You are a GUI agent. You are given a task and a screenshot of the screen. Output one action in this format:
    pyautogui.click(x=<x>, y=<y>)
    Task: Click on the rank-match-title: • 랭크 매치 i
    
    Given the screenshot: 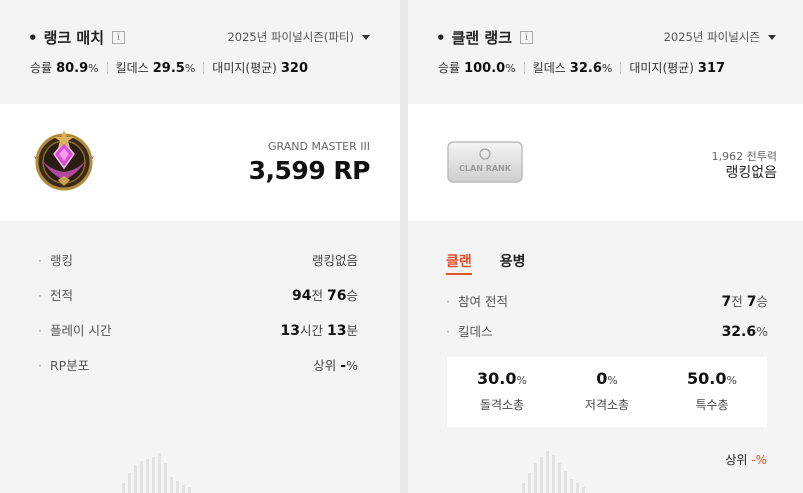 What is the action you would take?
    pyautogui.click(x=77, y=37)
    